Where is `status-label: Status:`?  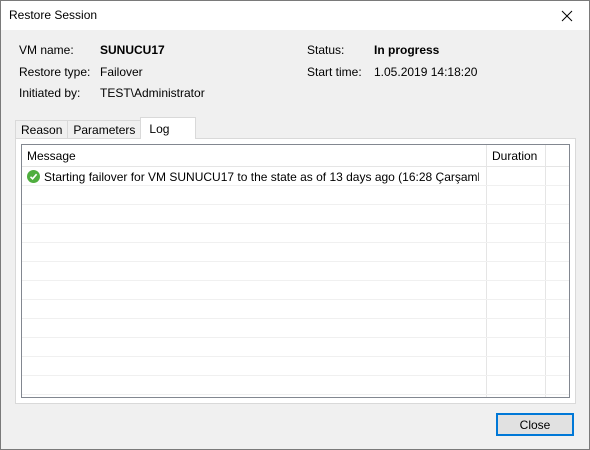 status-label: Status: is located at coordinates (326, 50).